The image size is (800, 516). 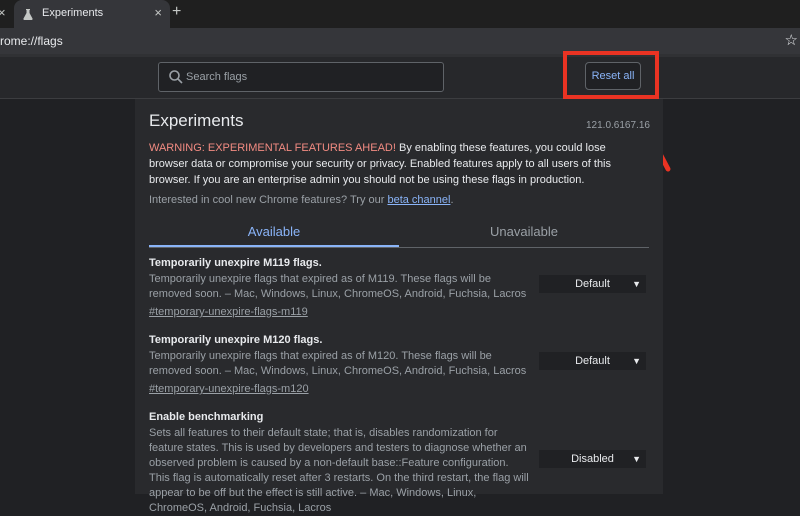 I want to click on beta-promo-end: ., so click(x=452, y=200).